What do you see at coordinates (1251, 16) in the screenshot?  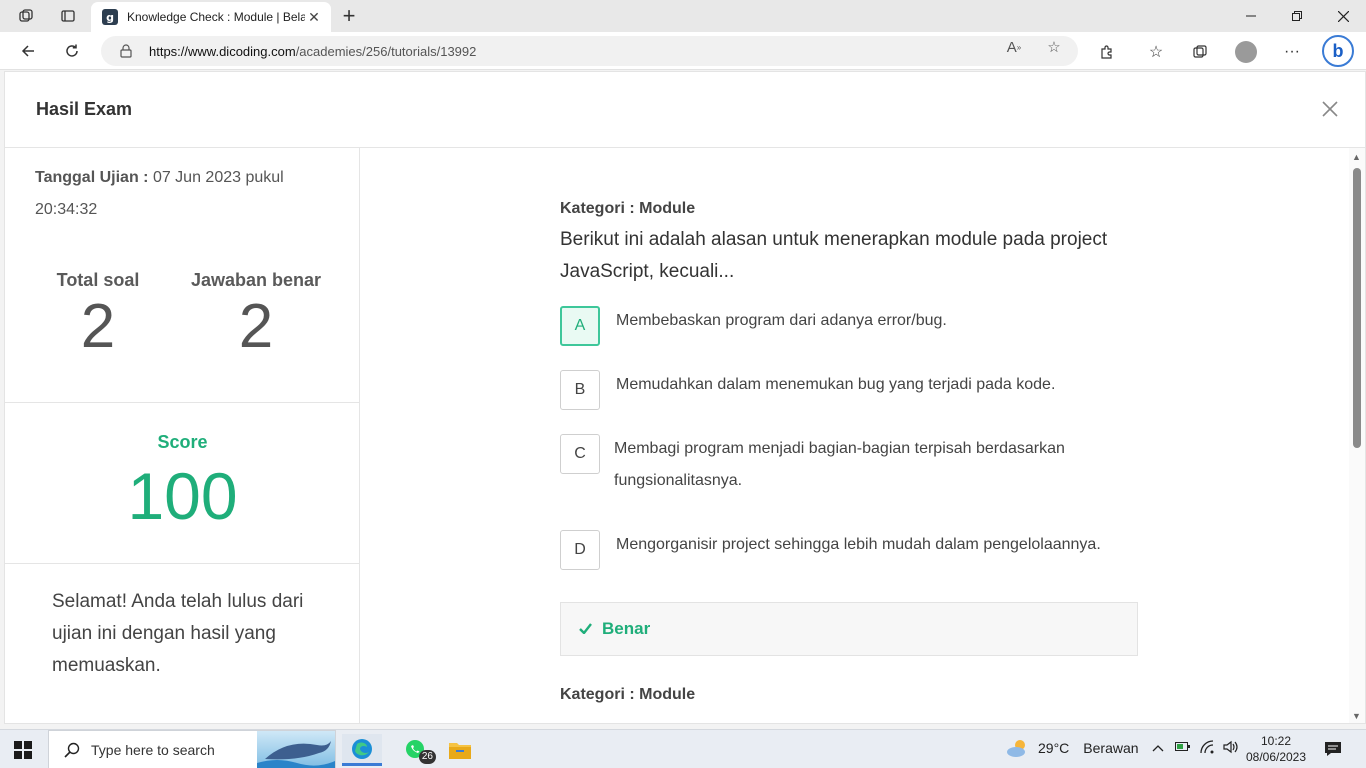 I see `minimize-icon` at bounding box center [1251, 16].